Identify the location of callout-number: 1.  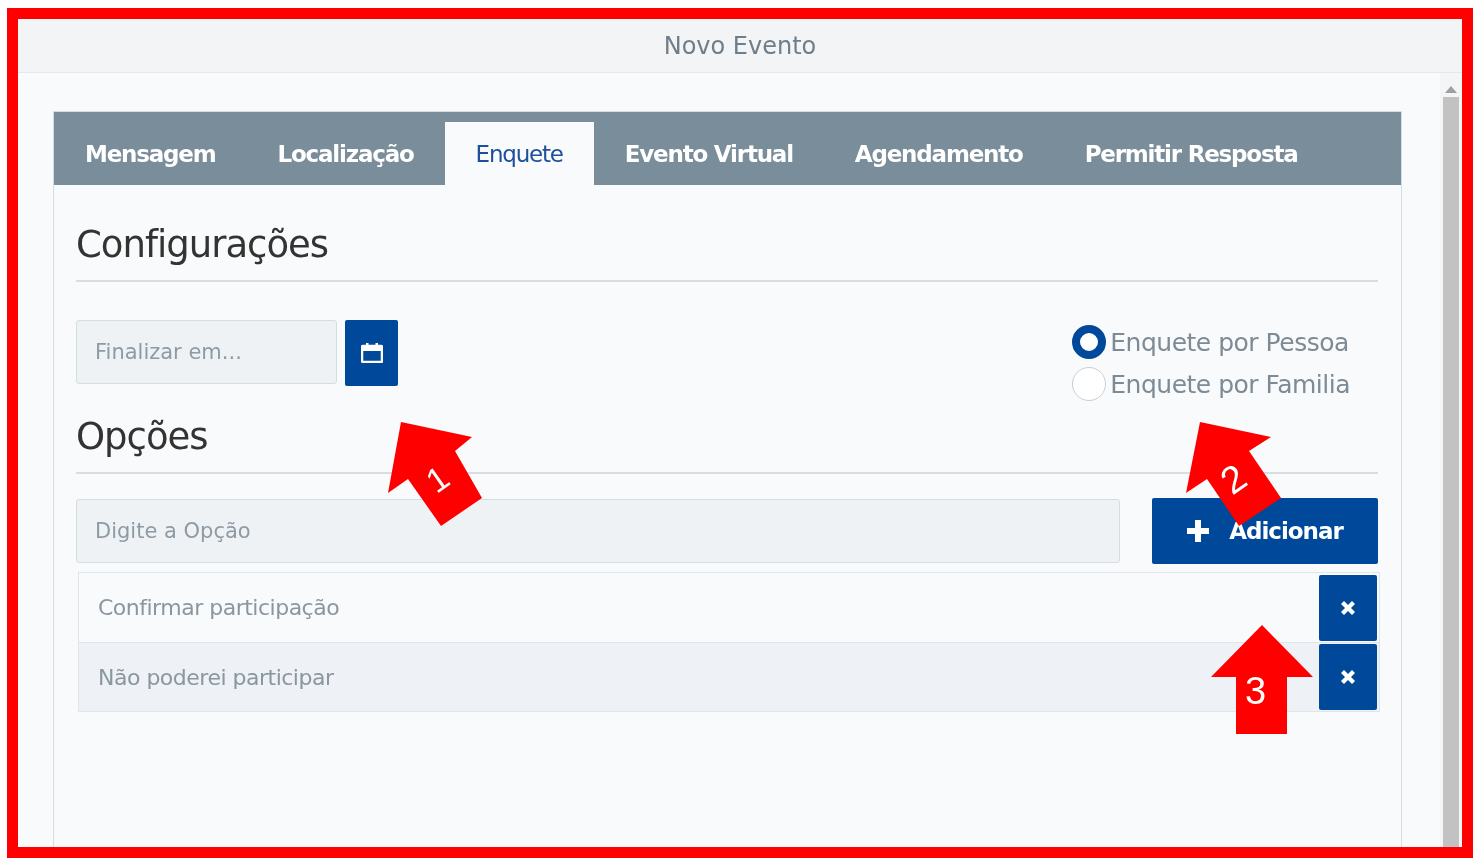
(437, 479).